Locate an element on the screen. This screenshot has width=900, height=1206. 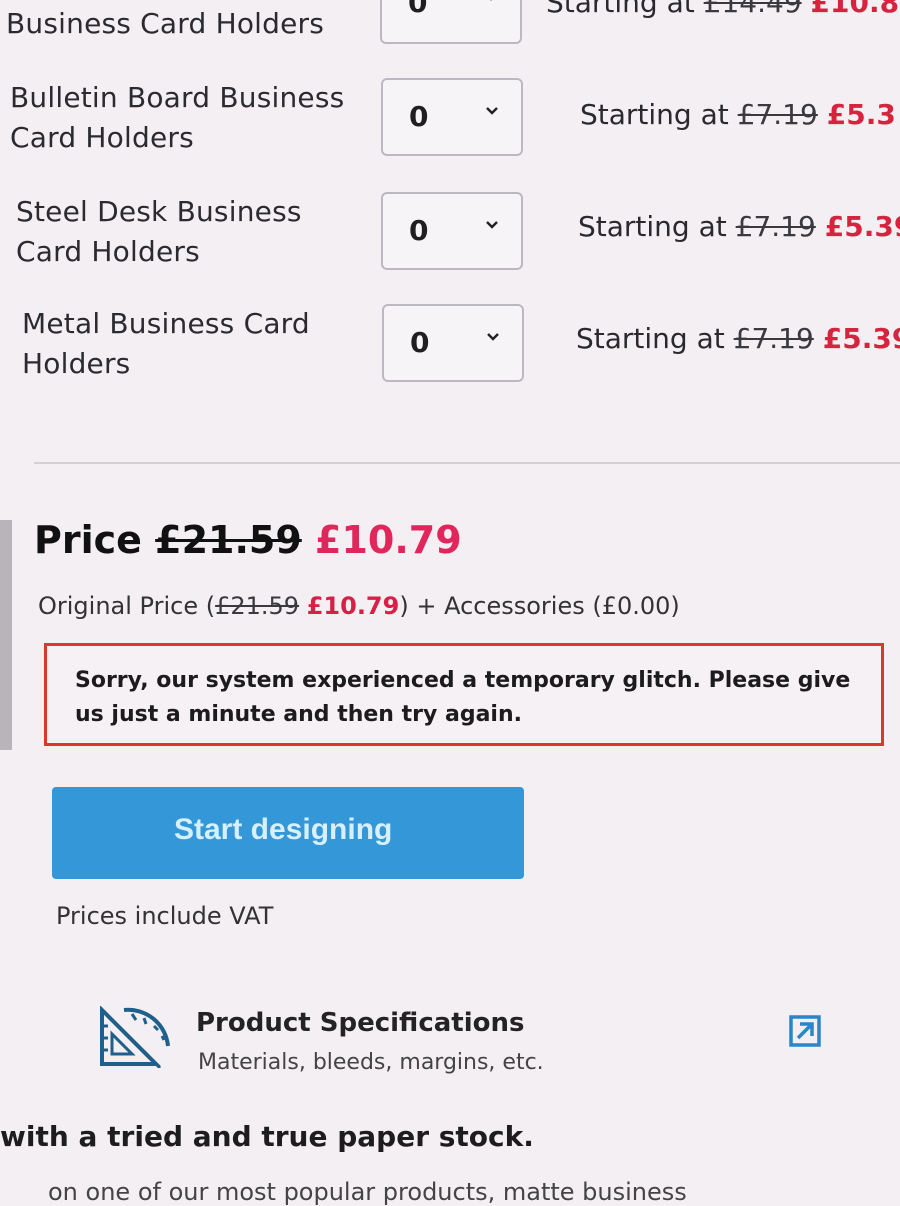
original-price-was: £21.59 is located at coordinates (257, 606).